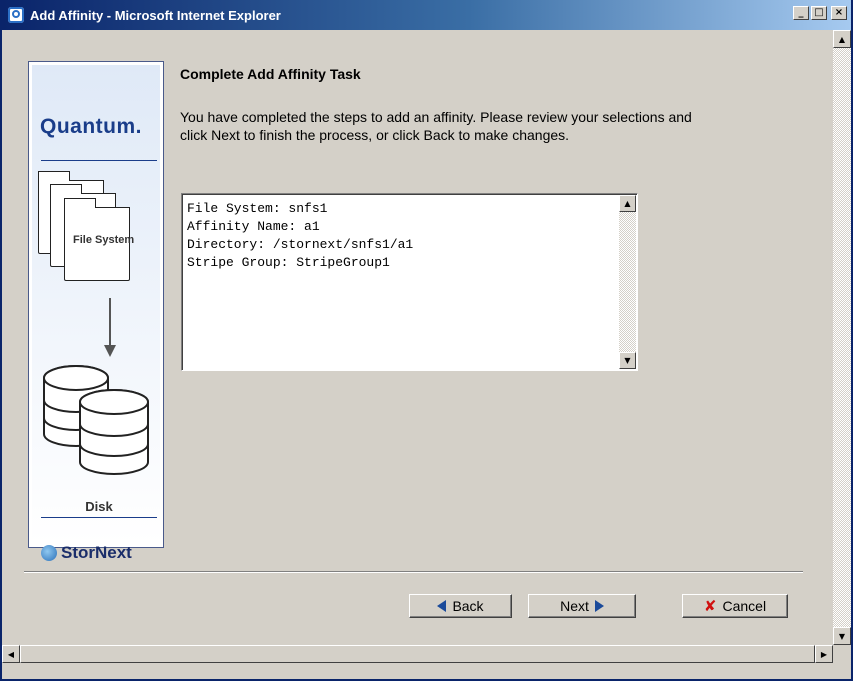  What do you see at coordinates (11, 654) in the screenshot?
I see `scroll-left-icon: ◀` at bounding box center [11, 654].